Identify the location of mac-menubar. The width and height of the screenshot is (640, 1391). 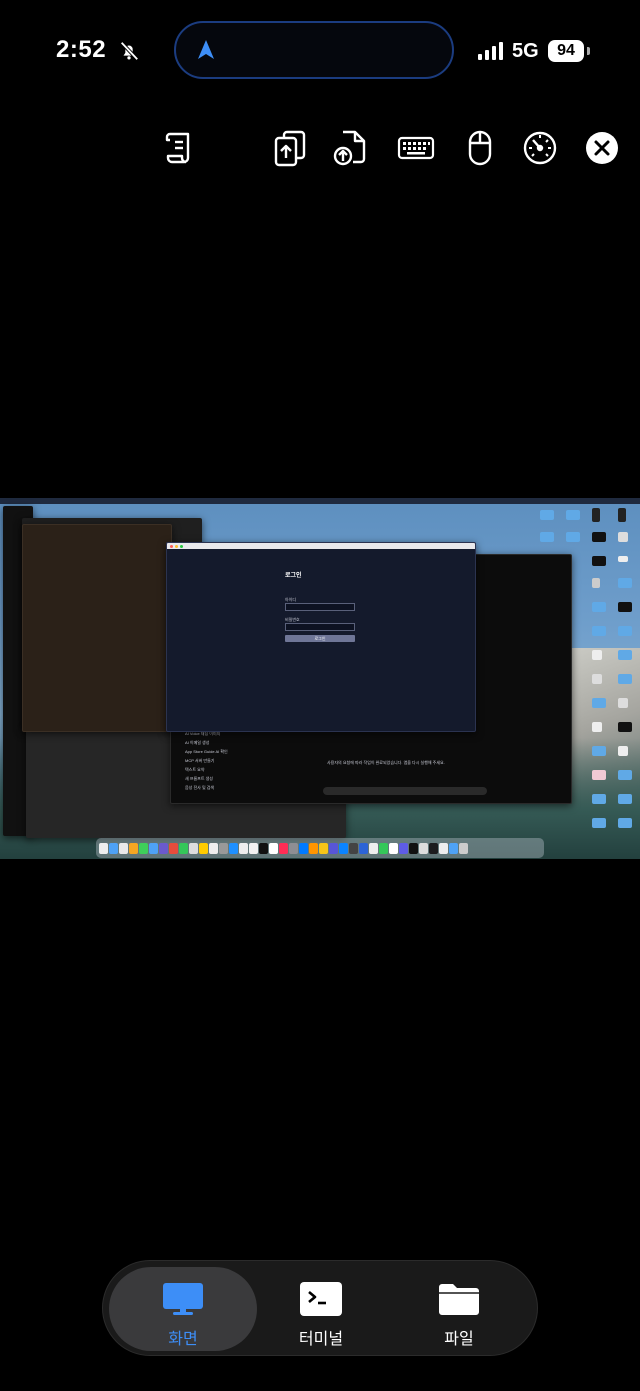
(320, 501).